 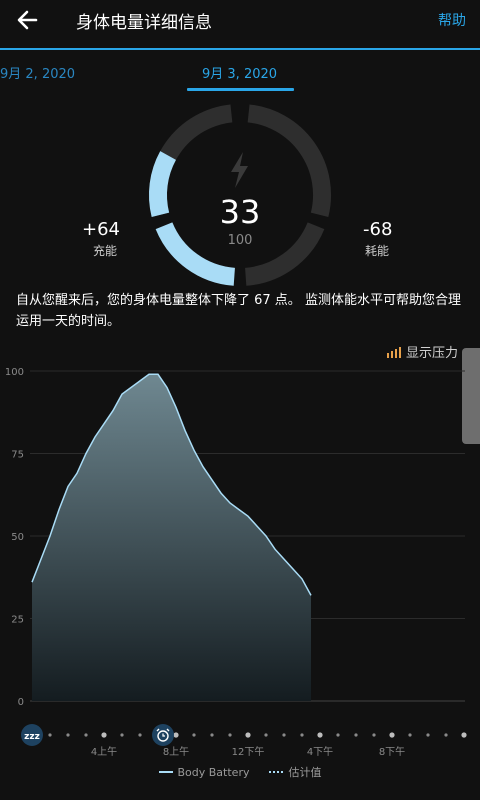 What do you see at coordinates (17, 455) in the screenshot?
I see `y-tick-label: 75` at bounding box center [17, 455].